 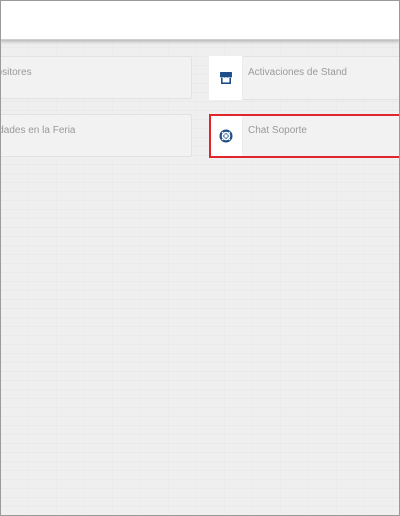 I want to click on menu-card-chat-soporte: Chat Soporte, so click(x=304, y=136).